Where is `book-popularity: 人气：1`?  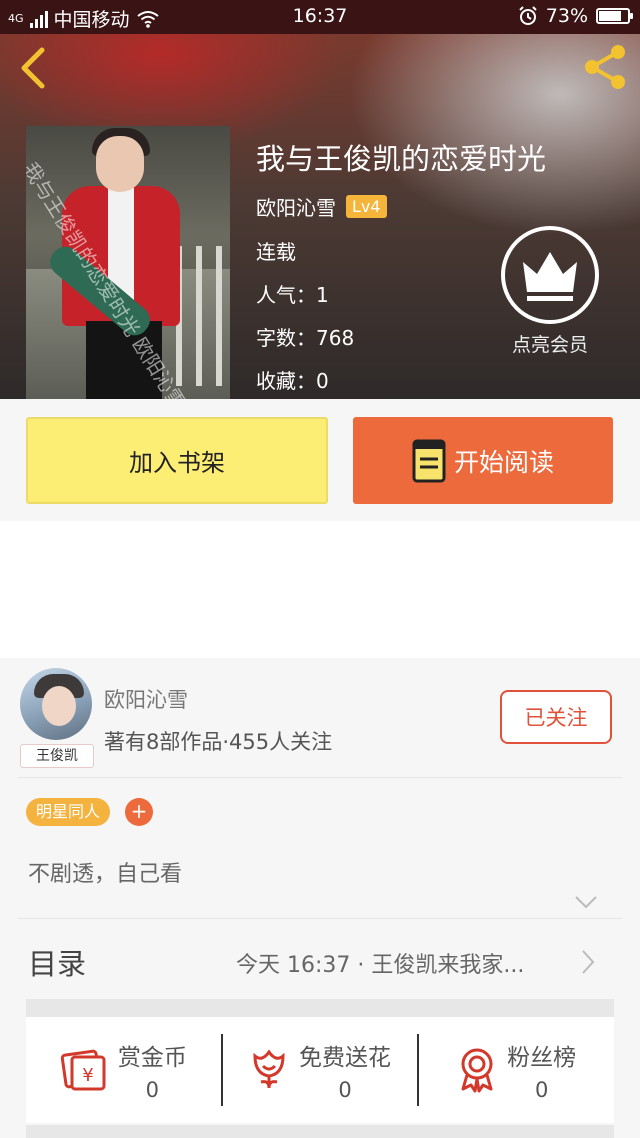 book-popularity: 人气：1 is located at coordinates (292, 295).